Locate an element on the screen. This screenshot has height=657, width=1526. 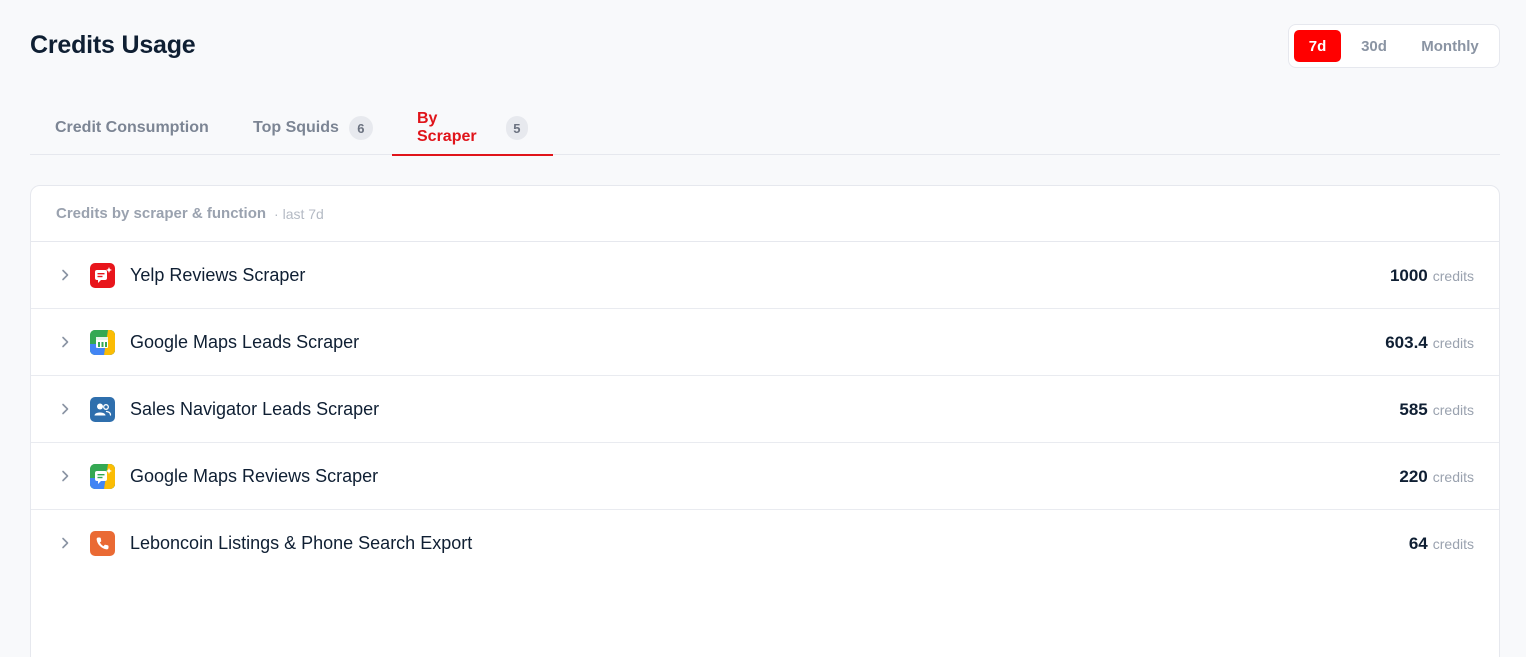
credits-number: 585 is located at coordinates (1413, 409).